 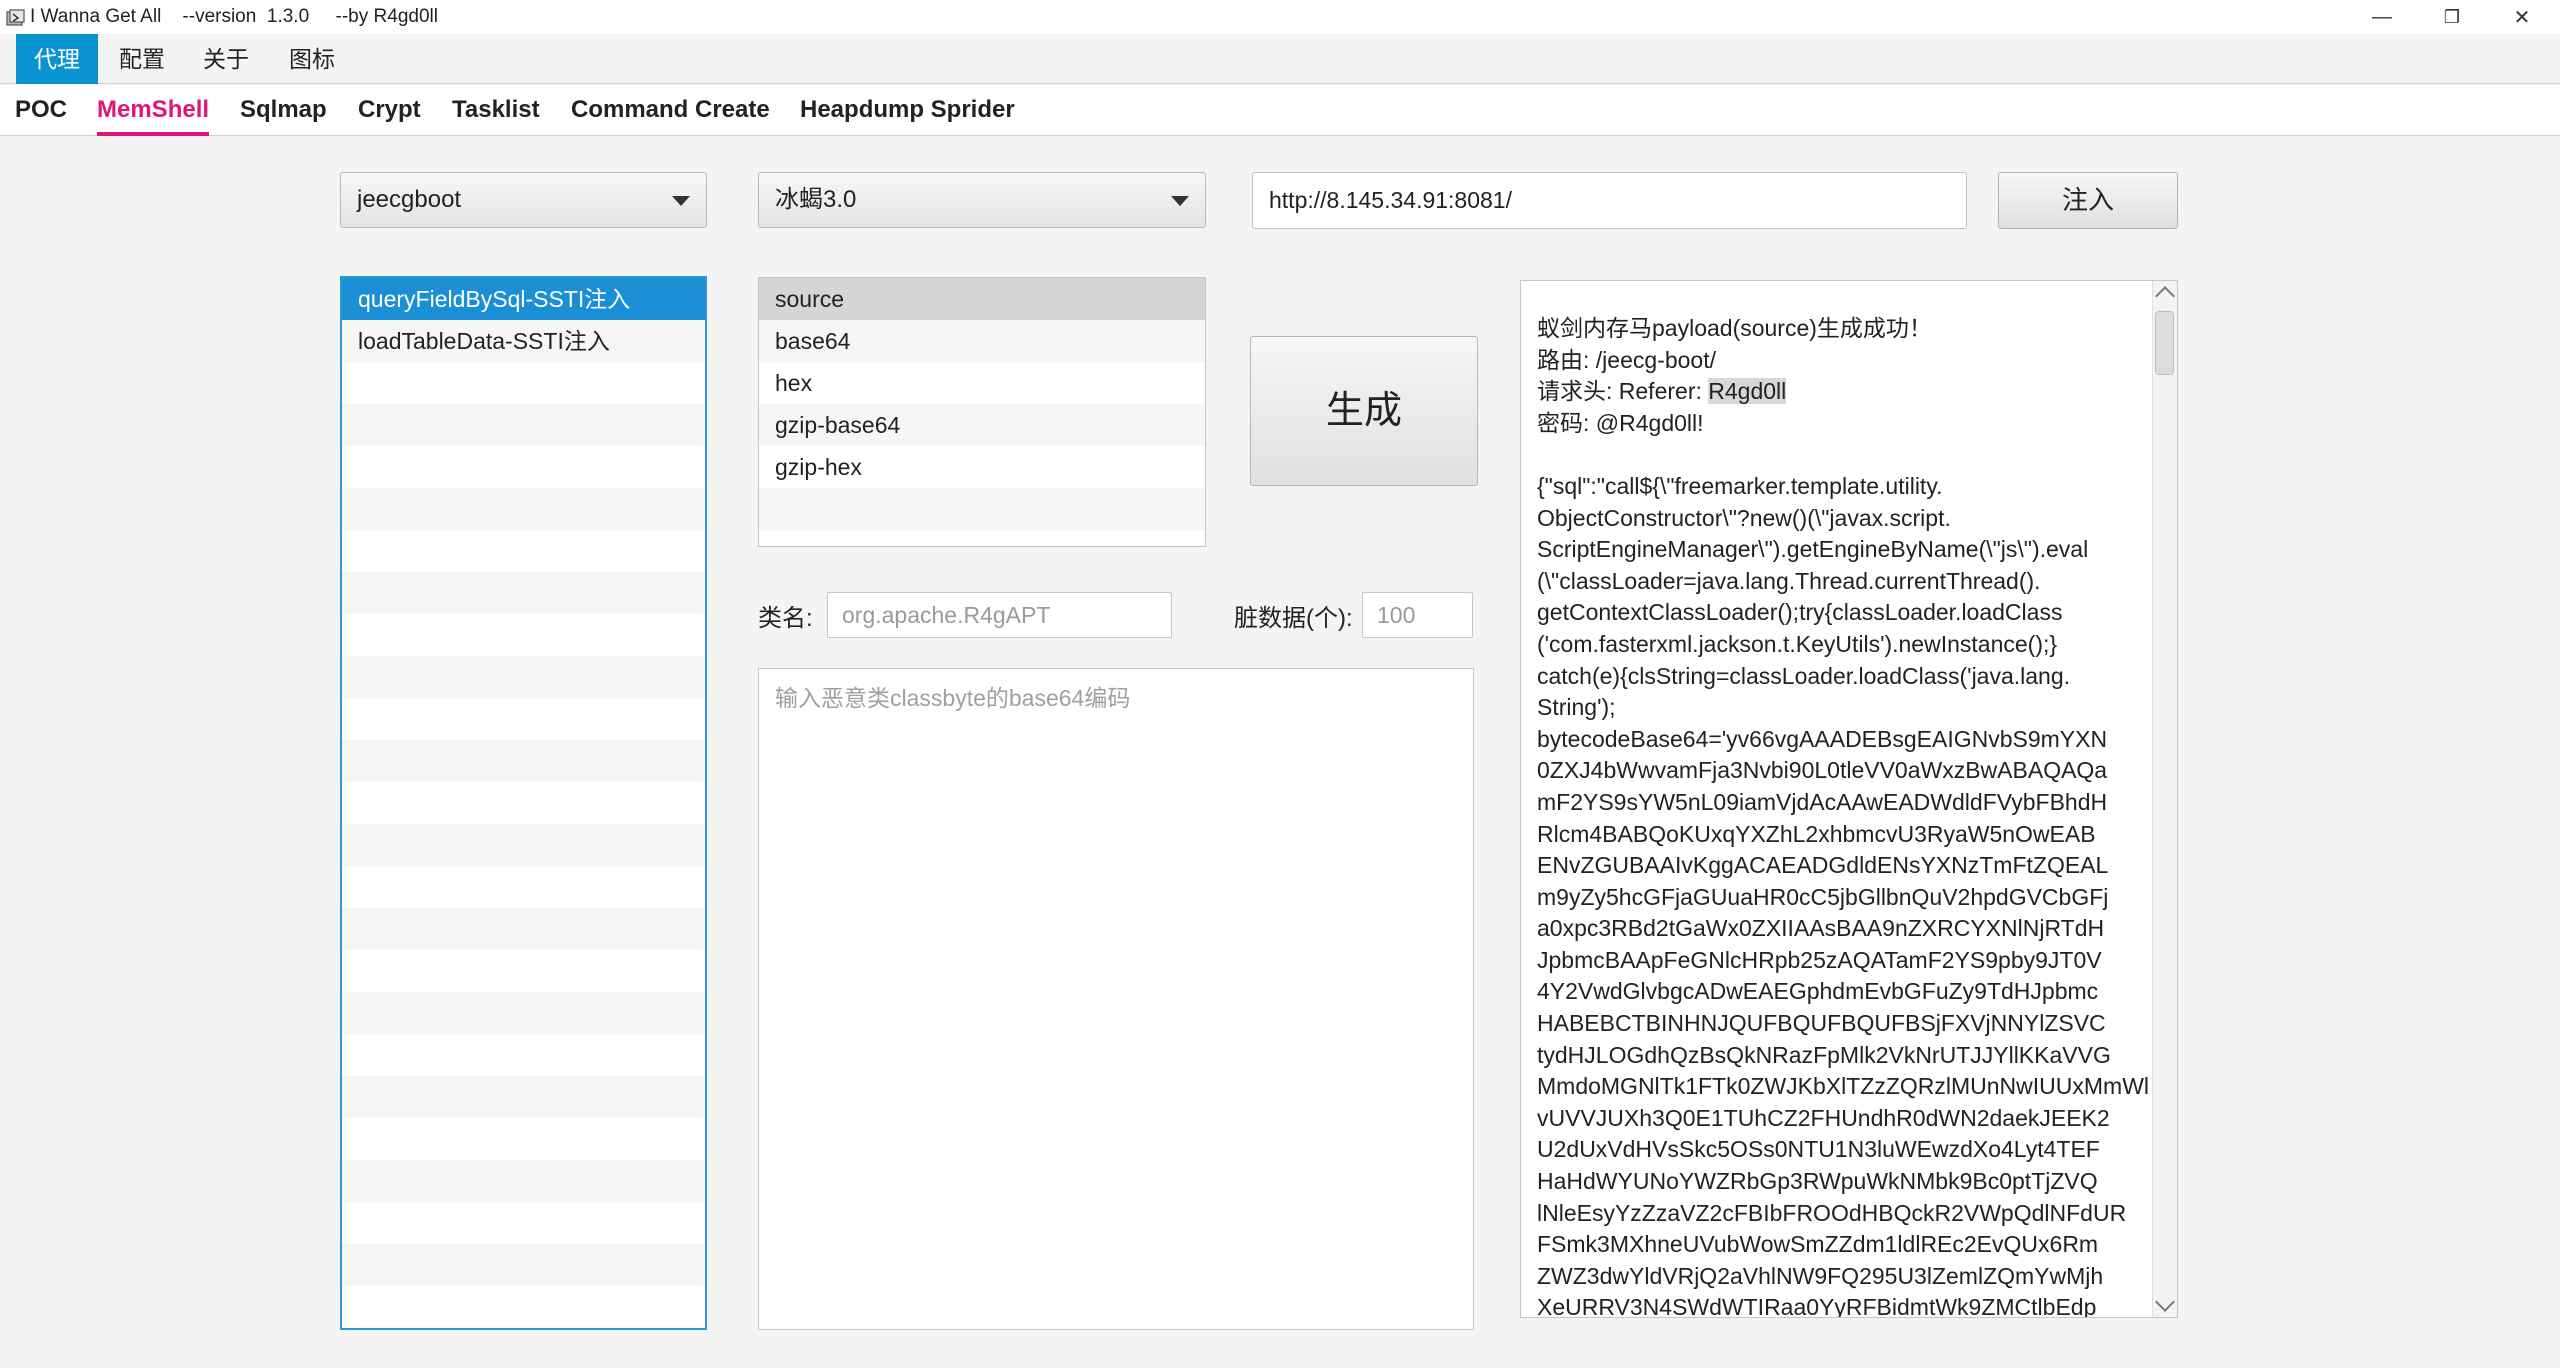 I want to click on dirty-data-input: 100, so click(x=1417, y=615).